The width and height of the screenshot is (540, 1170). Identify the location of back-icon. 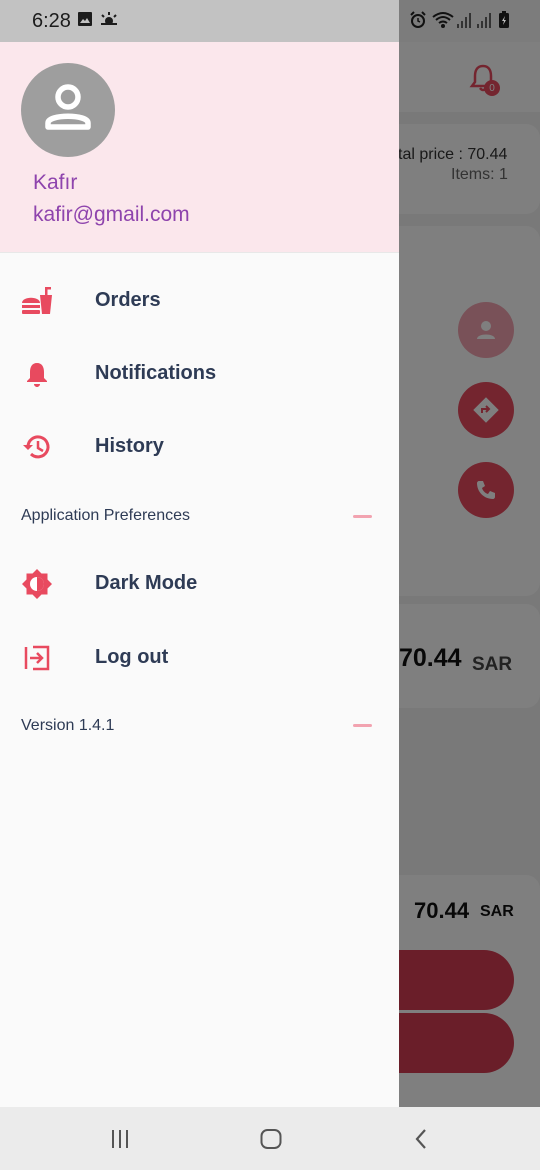
(422, 1139).